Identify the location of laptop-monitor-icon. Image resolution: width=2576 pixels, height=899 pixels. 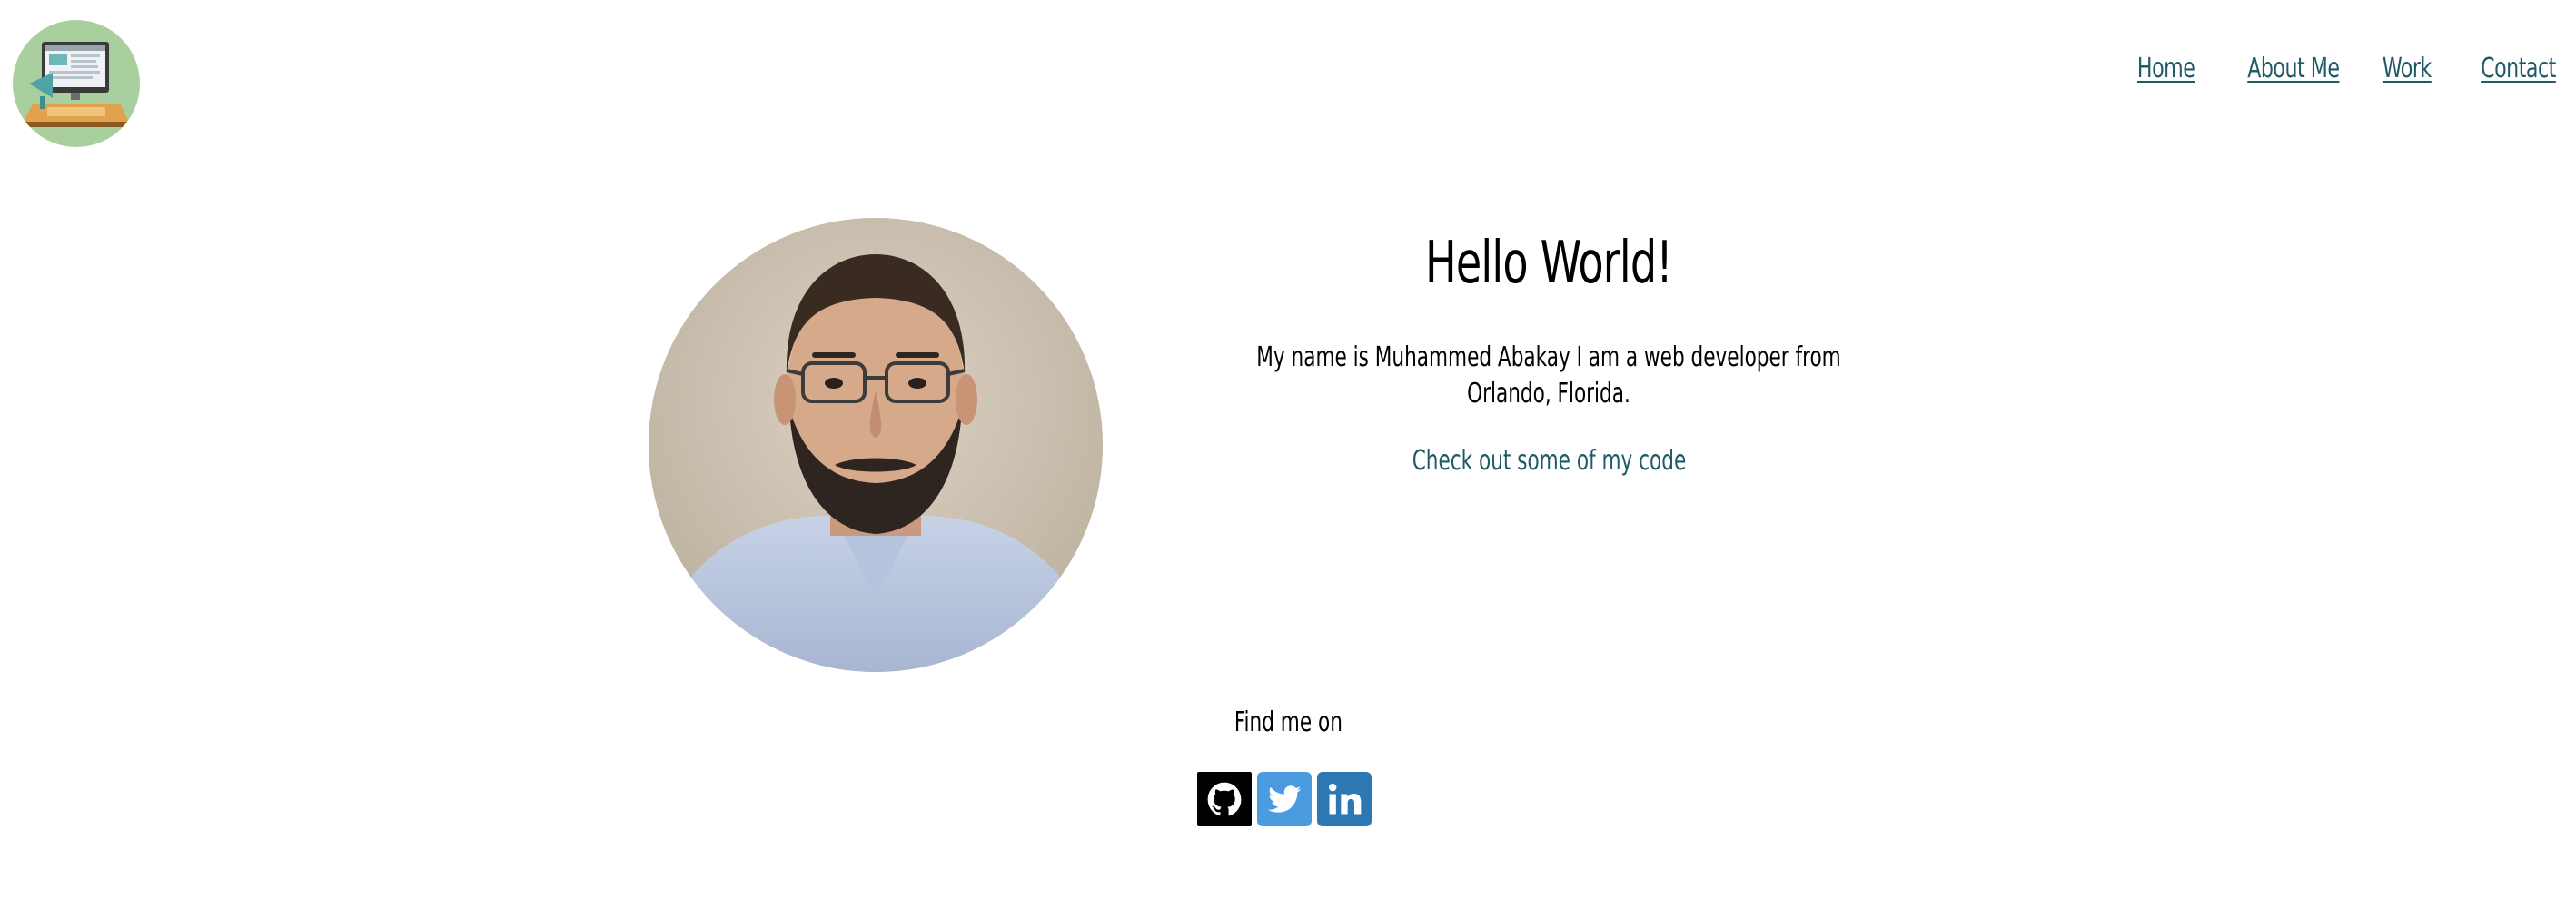
(76, 84).